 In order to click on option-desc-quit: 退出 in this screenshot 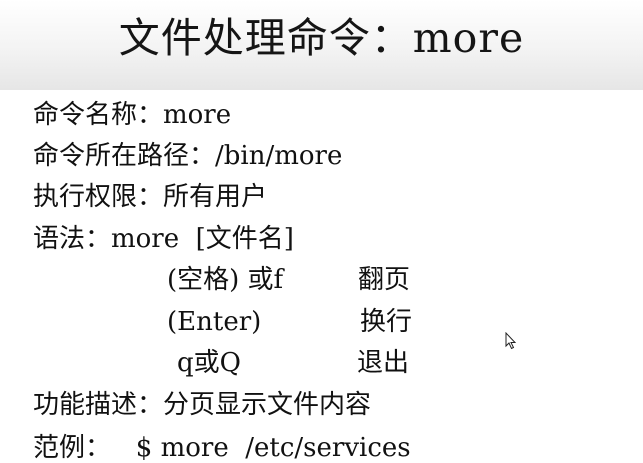, I will do `click(383, 363)`.